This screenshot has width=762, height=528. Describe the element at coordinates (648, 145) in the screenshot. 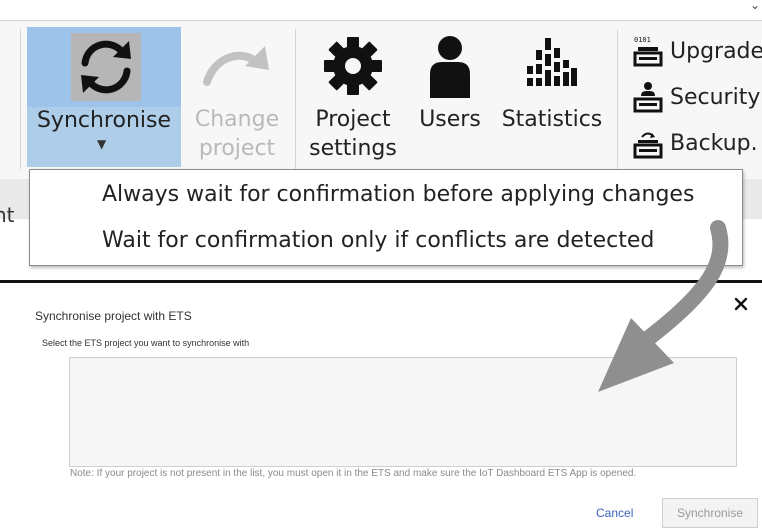

I see `backup-icon` at that location.